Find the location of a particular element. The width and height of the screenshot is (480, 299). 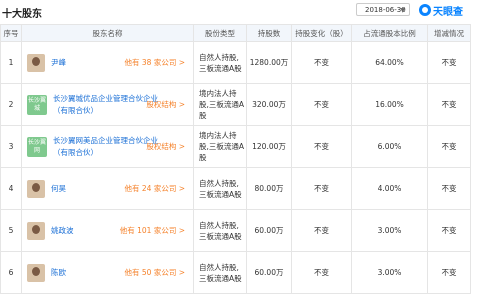

row-number: 3 is located at coordinates (11, 146).